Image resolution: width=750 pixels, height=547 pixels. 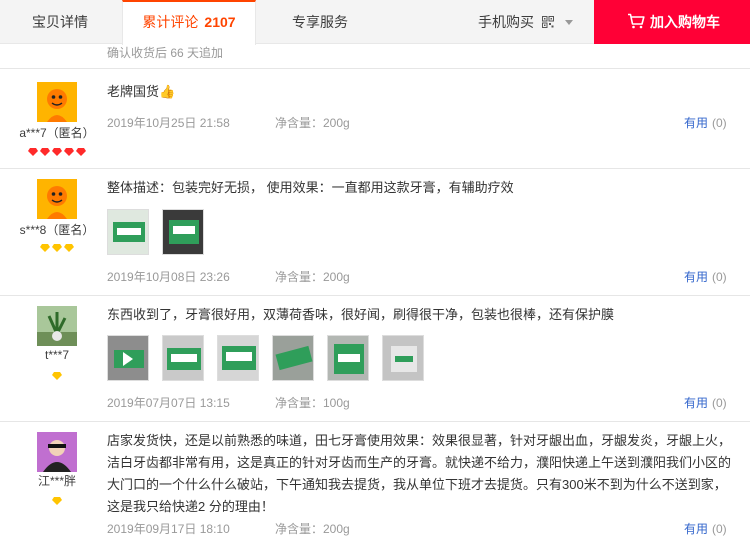 What do you see at coordinates (168, 277) in the screenshot?
I see `review-date: 2019年10月08日 23:26` at bounding box center [168, 277].